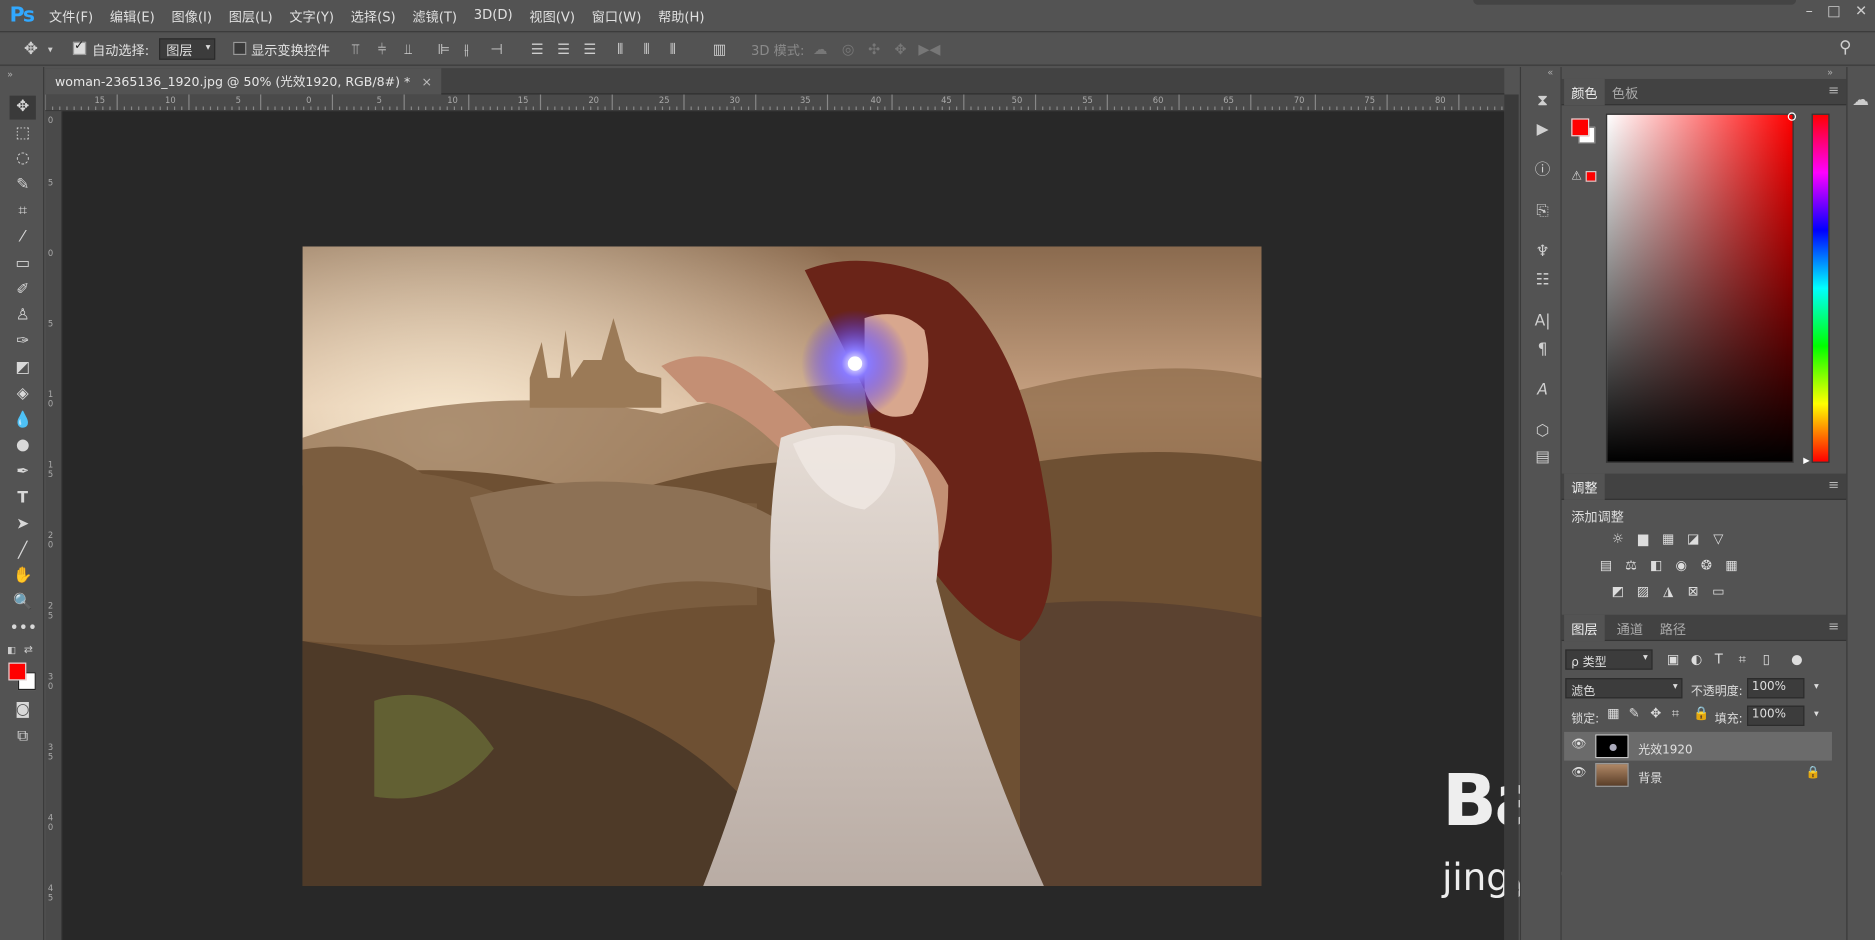 The image size is (1875, 940). I want to click on collapse-icon: », so click(1830, 72).